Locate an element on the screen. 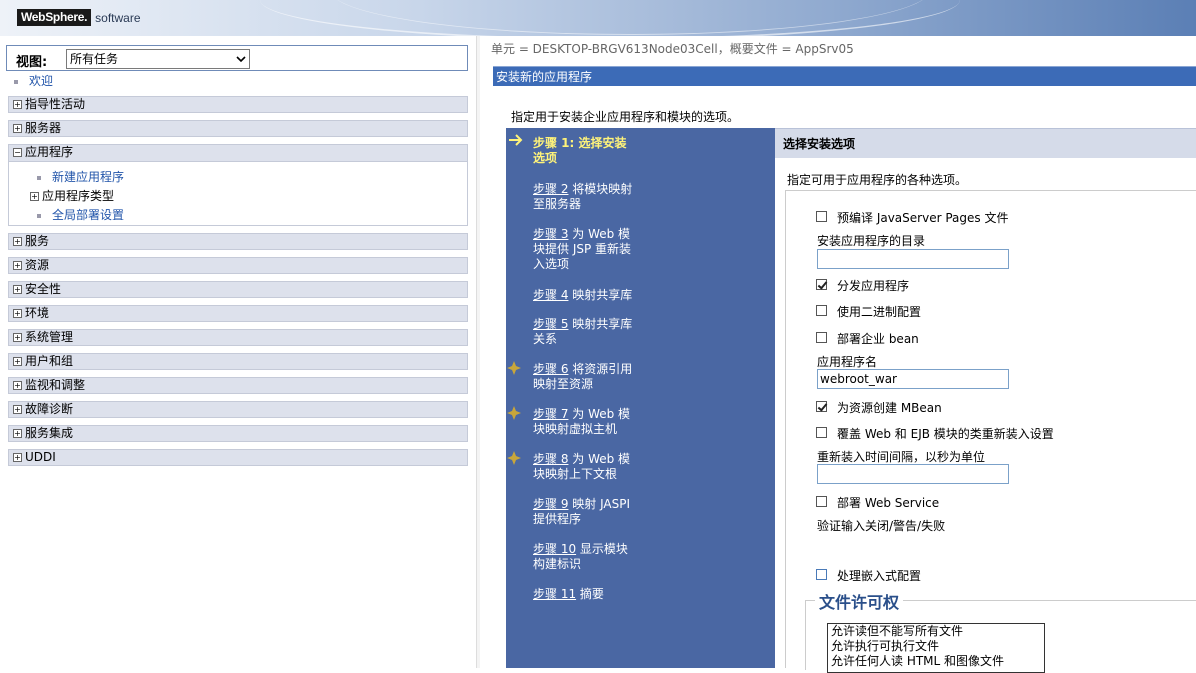 The width and height of the screenshot is (1196, 673). nav-category-label: 应用程序 is located at coordinates (49, 152).